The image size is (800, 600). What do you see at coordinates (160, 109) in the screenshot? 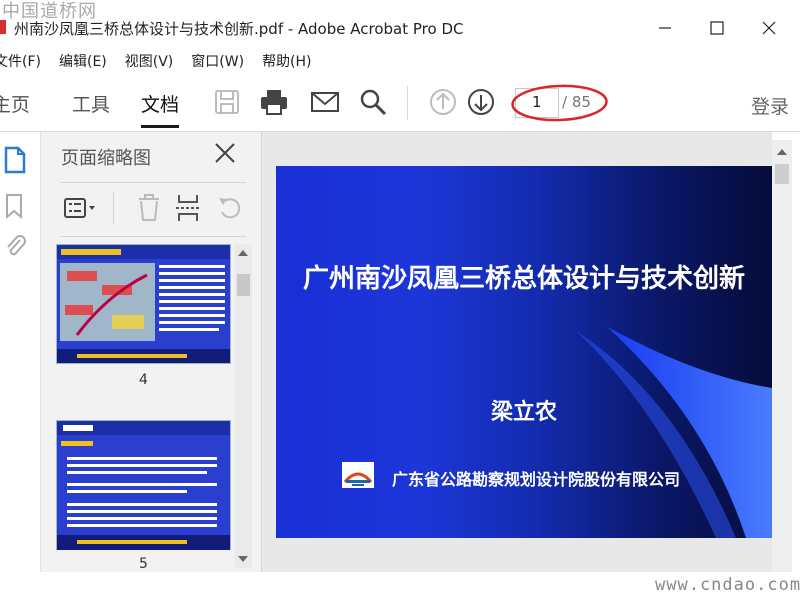
I see `tab-document: 文档` at bounding box center [160, 109].